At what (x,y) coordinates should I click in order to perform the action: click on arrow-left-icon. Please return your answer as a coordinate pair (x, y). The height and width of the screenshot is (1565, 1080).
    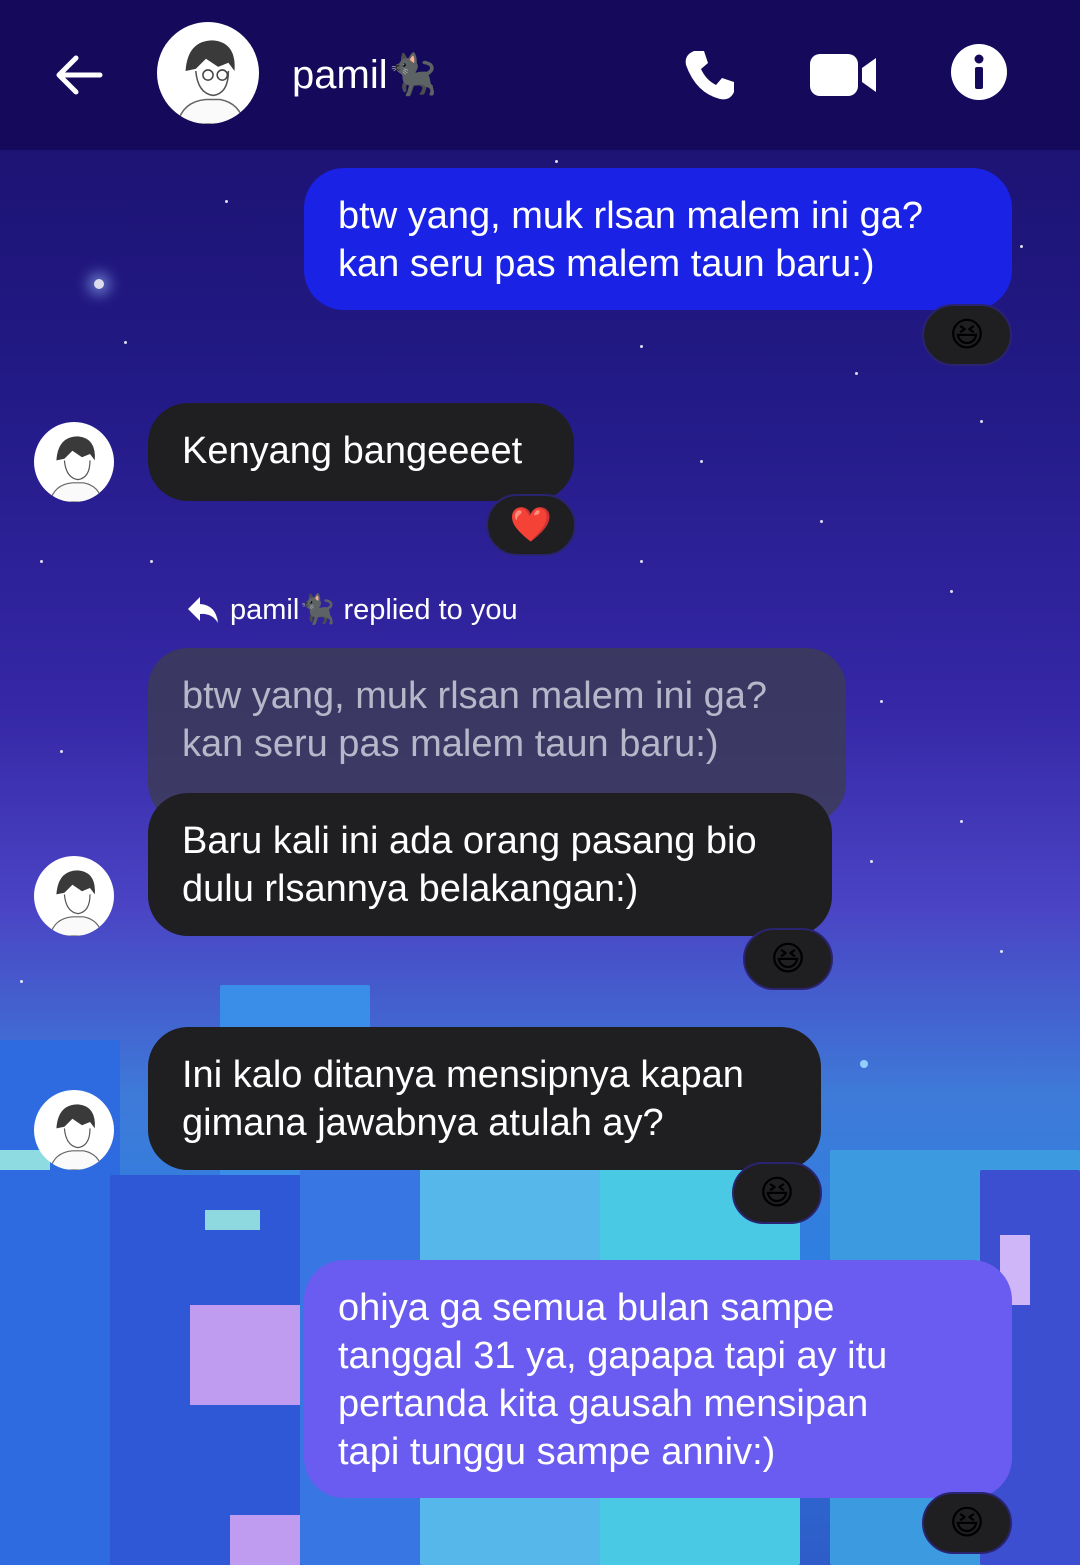
    Looking at the image, I should click on (80, 75).